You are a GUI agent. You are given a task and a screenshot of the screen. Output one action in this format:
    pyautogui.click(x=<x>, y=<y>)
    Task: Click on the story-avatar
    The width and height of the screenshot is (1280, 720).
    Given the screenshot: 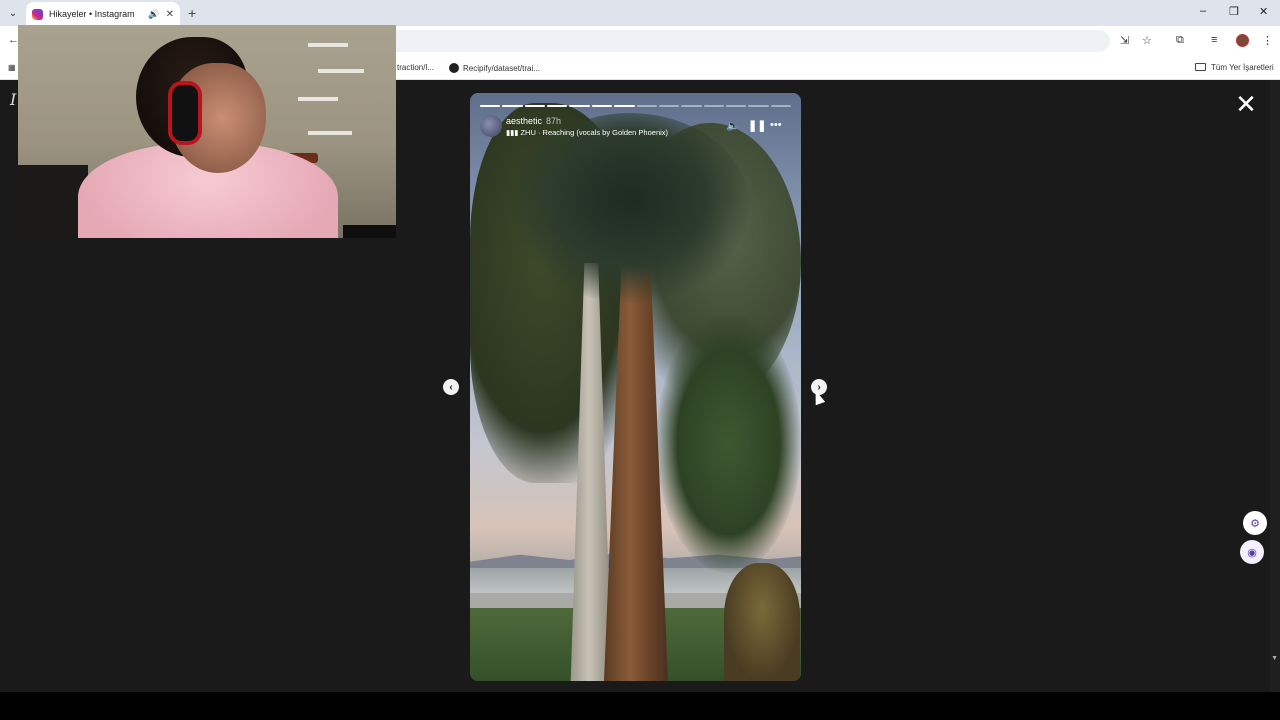 What is the action you would take?
    pyautogui.click(x=491, y=126)
    